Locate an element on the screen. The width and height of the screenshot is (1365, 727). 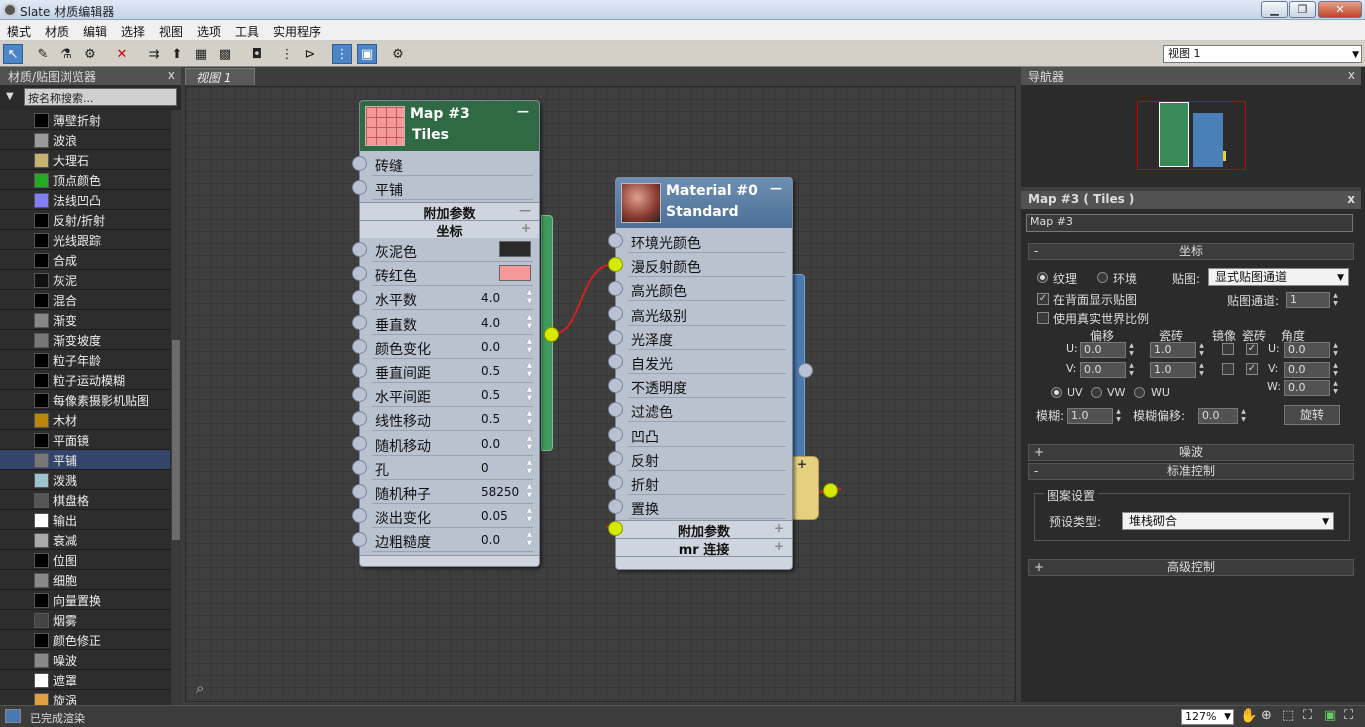
pan-icon: ✋ is located at coordinates (1248, 716).